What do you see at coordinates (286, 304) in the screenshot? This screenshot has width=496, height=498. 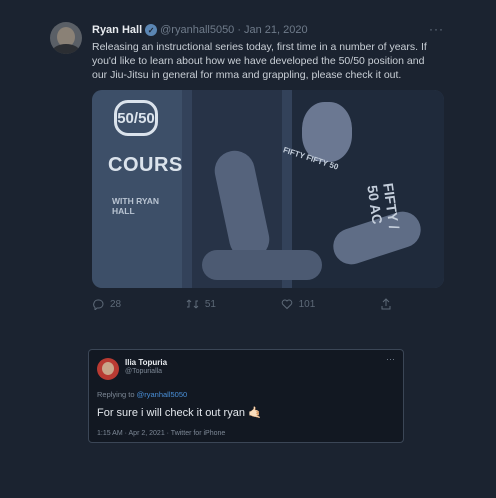 I see `heart-icon` at bounding box center [286, 304].